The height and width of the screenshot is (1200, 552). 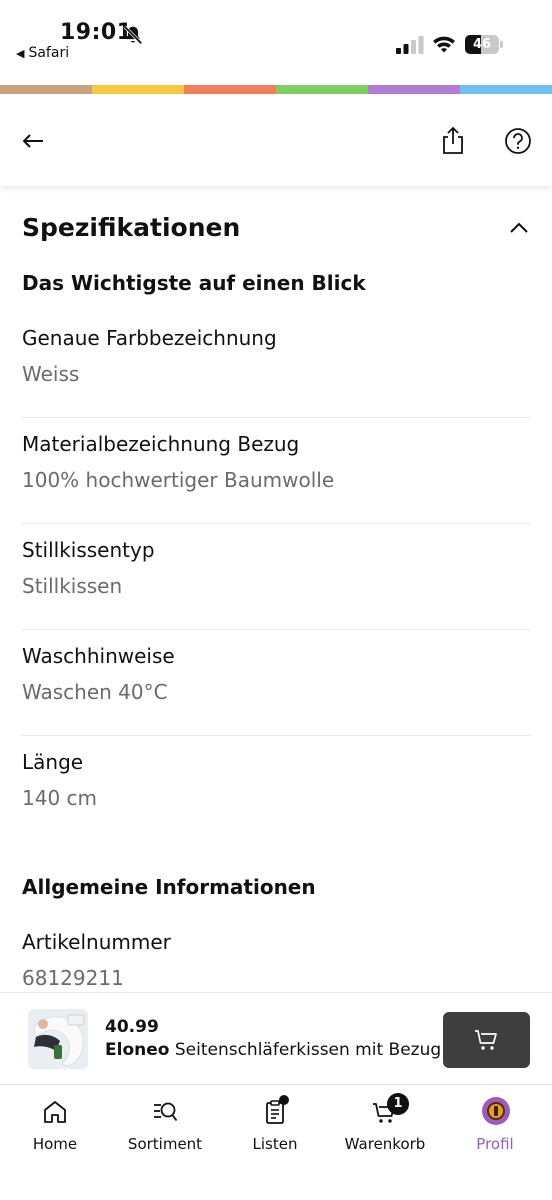 I want to click on bottom-tab-bar: Home Sortiment Listen 1 Warenkorb Profil, so click(x=276, y=1142).